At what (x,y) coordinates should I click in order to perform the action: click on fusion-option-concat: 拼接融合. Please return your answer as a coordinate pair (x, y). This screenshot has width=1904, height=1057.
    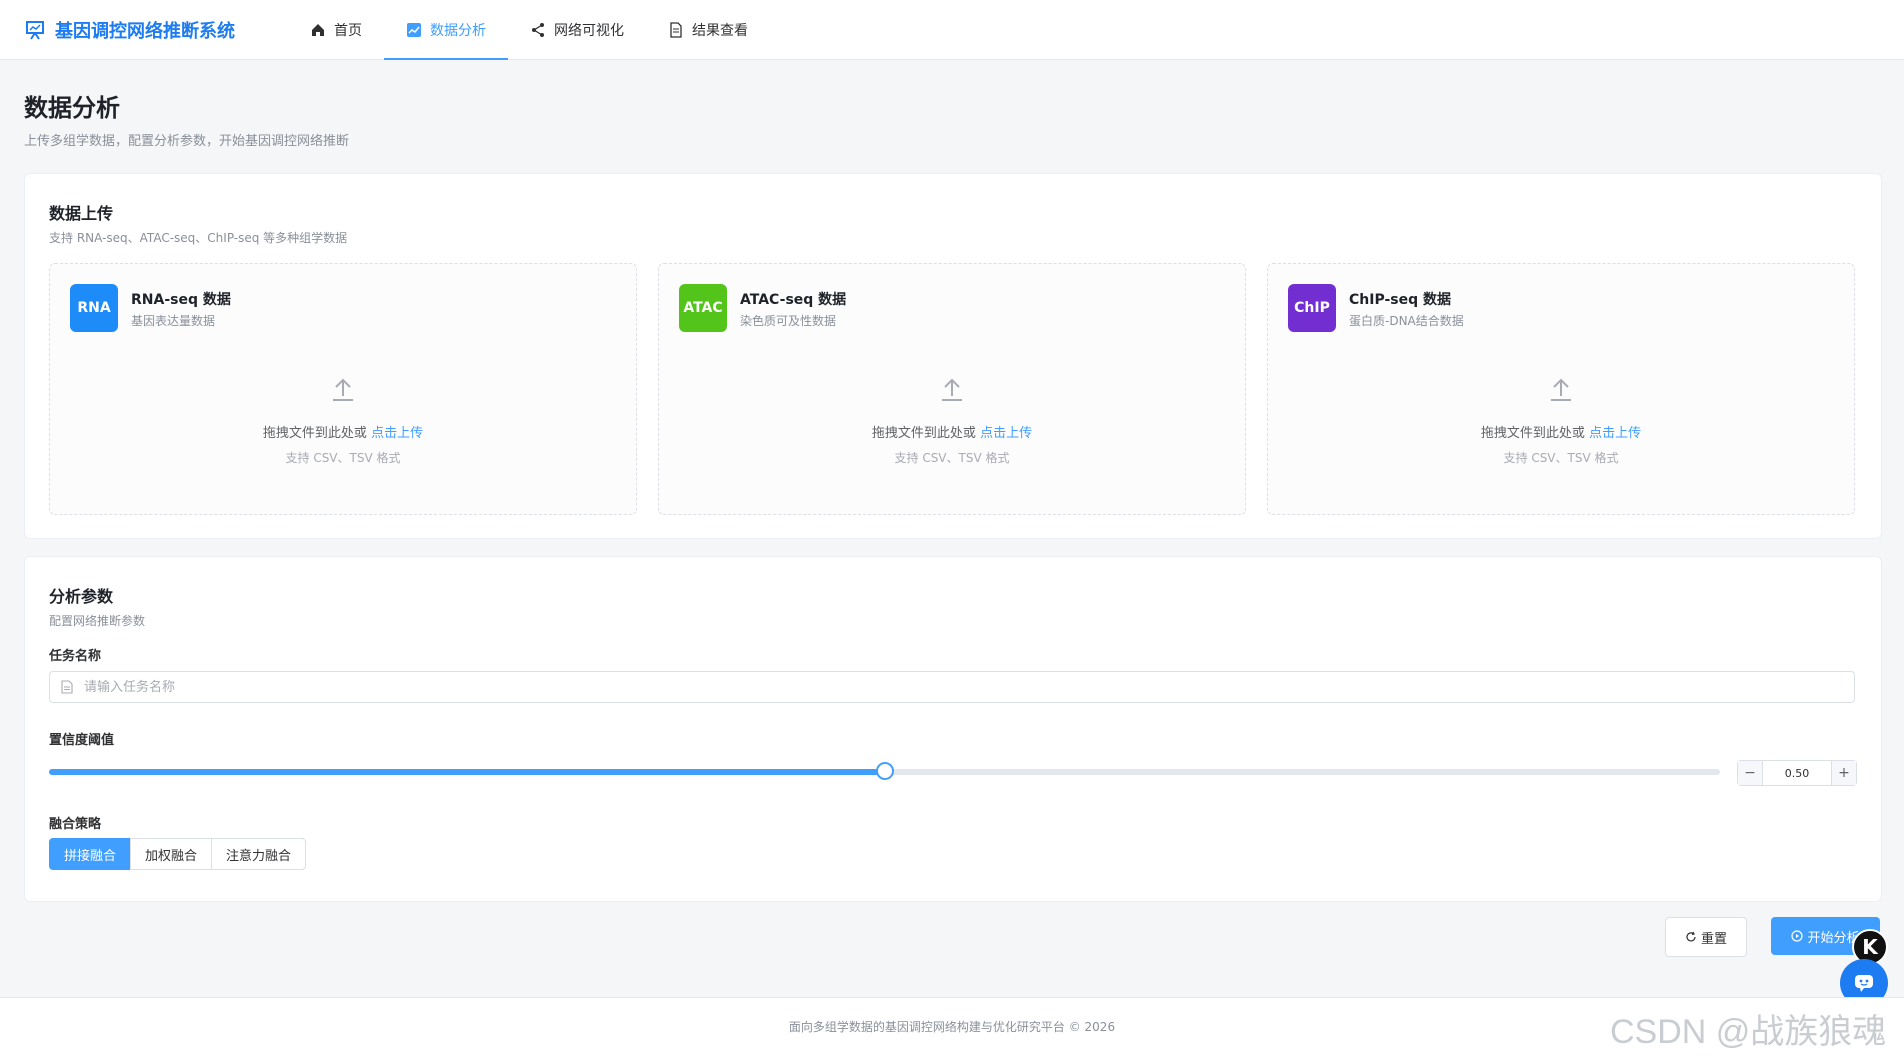
    Looking at the image, I should click on (90, 854).